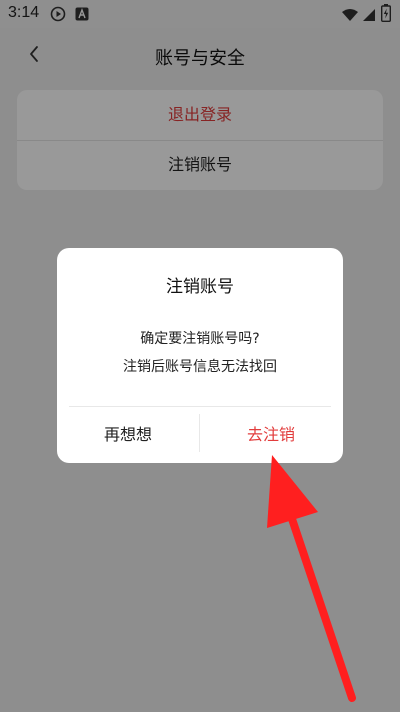 The height and width of the screenshot is (712, 400). I want to click on dialog-message: 确定要注销账号吗?, so click(200, 339).